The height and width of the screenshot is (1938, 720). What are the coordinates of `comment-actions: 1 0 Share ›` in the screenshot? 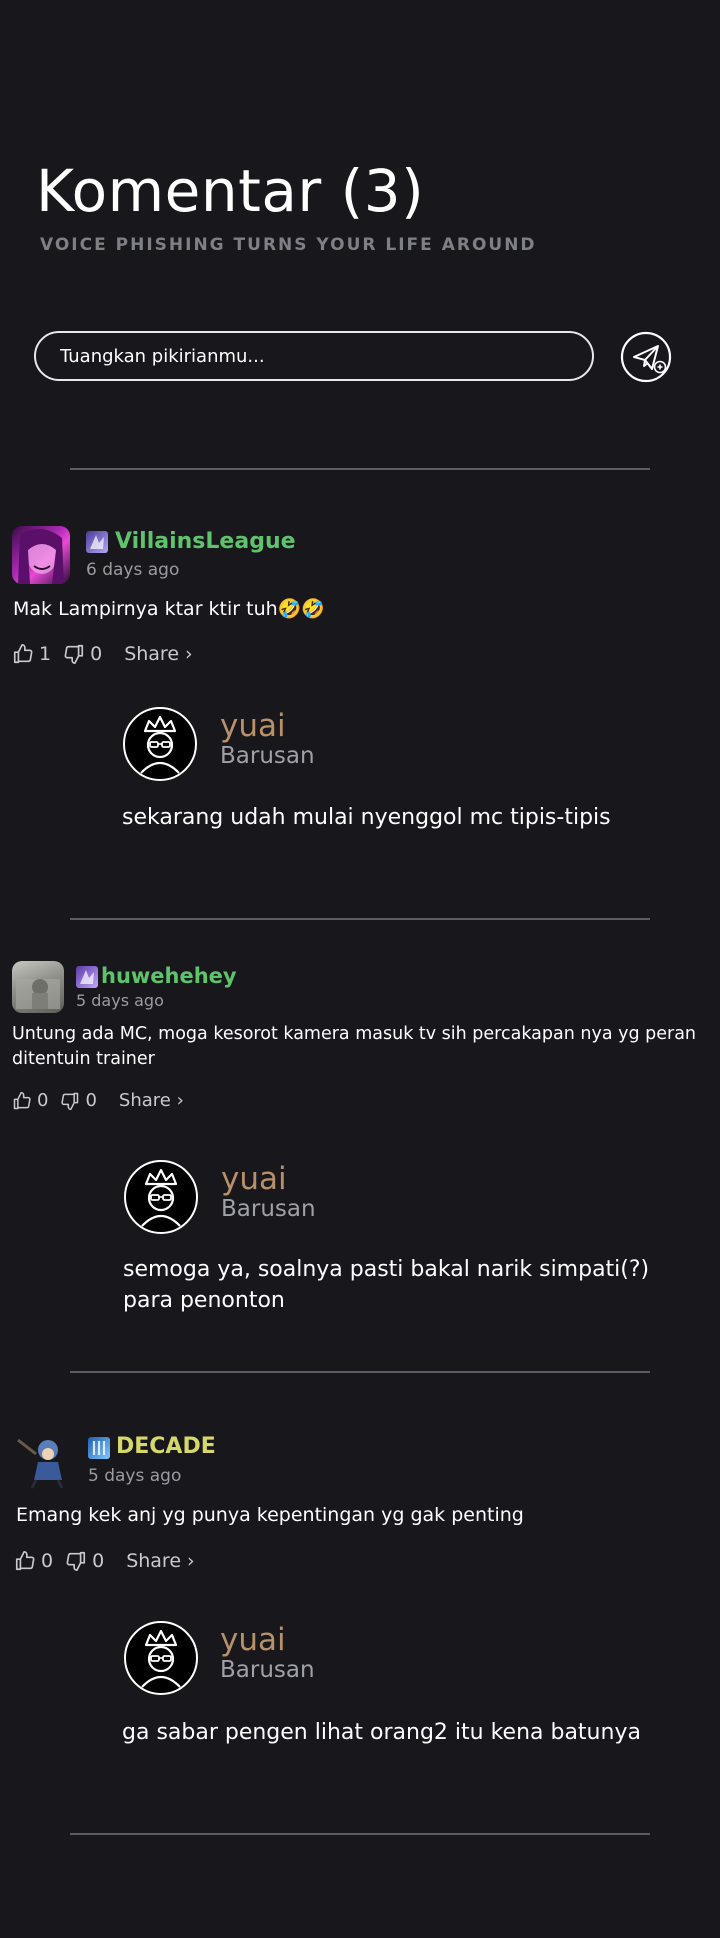 It's located at (102, 654).